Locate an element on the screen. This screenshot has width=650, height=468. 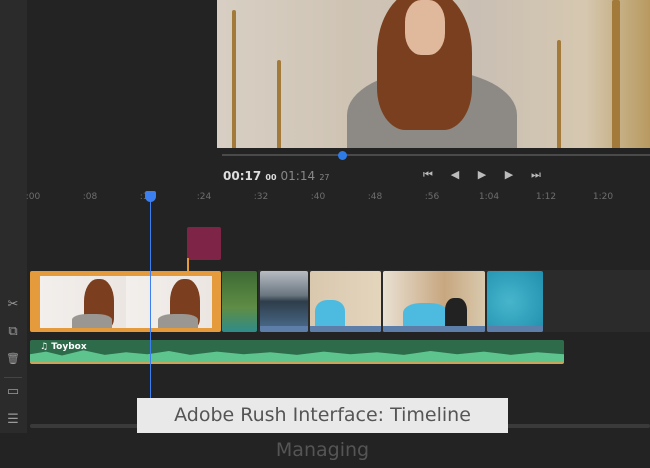
playhead-handle is located at coordinates (150, 196).